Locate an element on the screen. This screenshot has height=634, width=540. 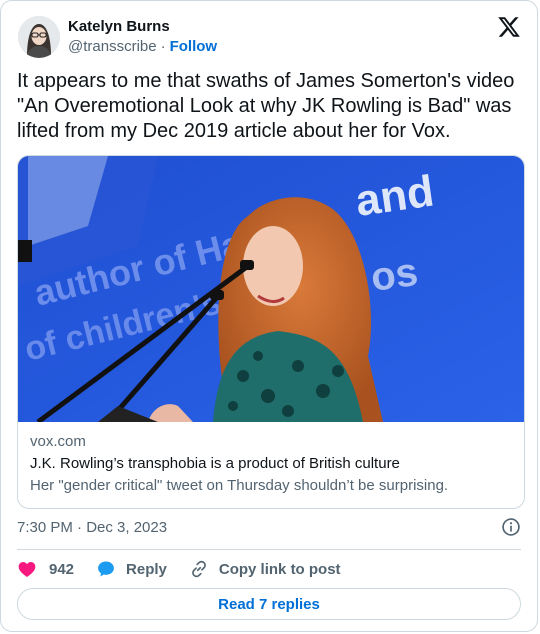
speech-bubble-icon is located at coordinates (106, 569).